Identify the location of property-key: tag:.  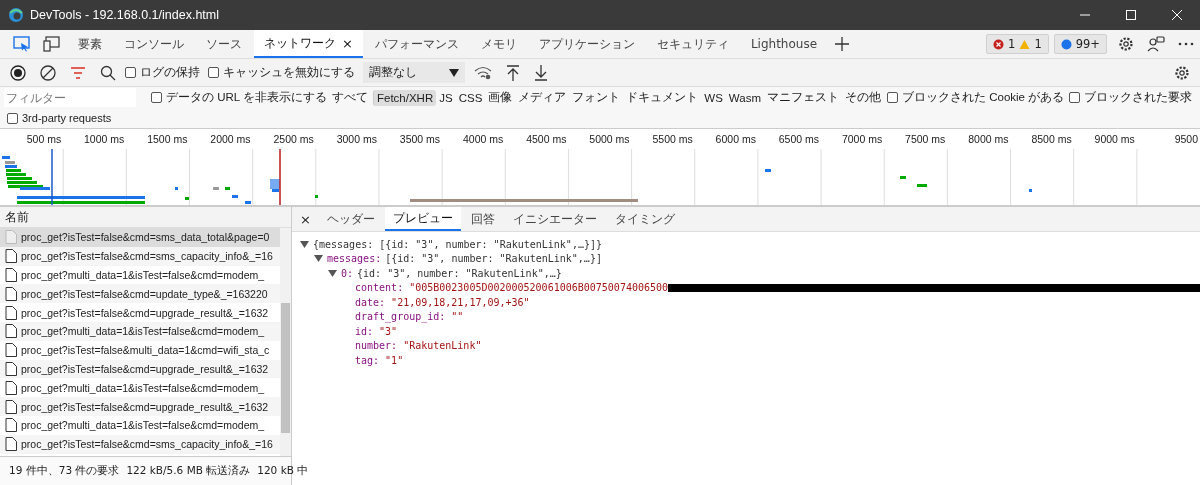
(367, 360).